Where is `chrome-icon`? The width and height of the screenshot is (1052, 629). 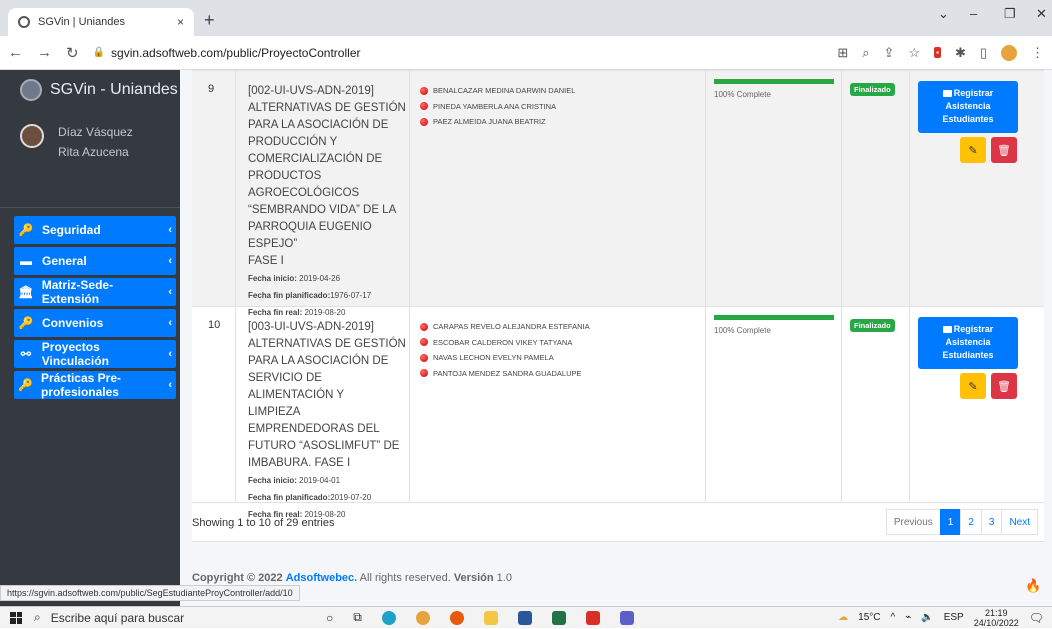 chrome-icon is located at coordinates (422, 617).